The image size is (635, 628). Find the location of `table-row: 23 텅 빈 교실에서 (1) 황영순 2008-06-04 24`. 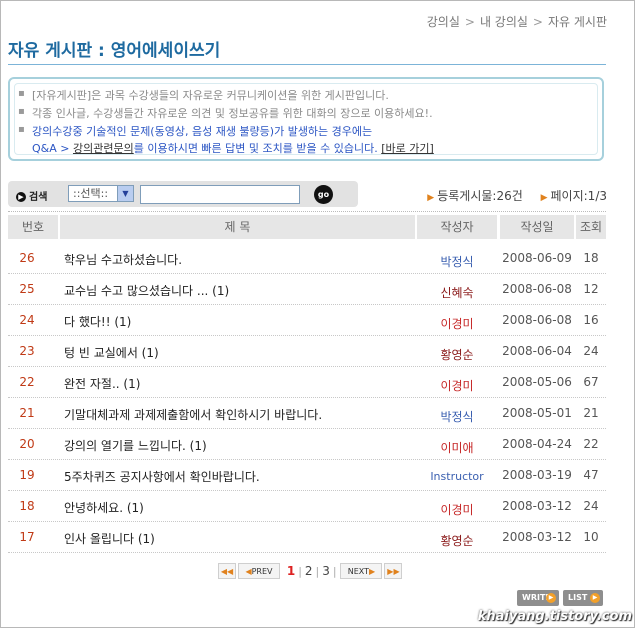

table-row: 23 텅 빈 교실에서 (1) 황영순 2008-06-04 24 is located at coordinates (307, 351).